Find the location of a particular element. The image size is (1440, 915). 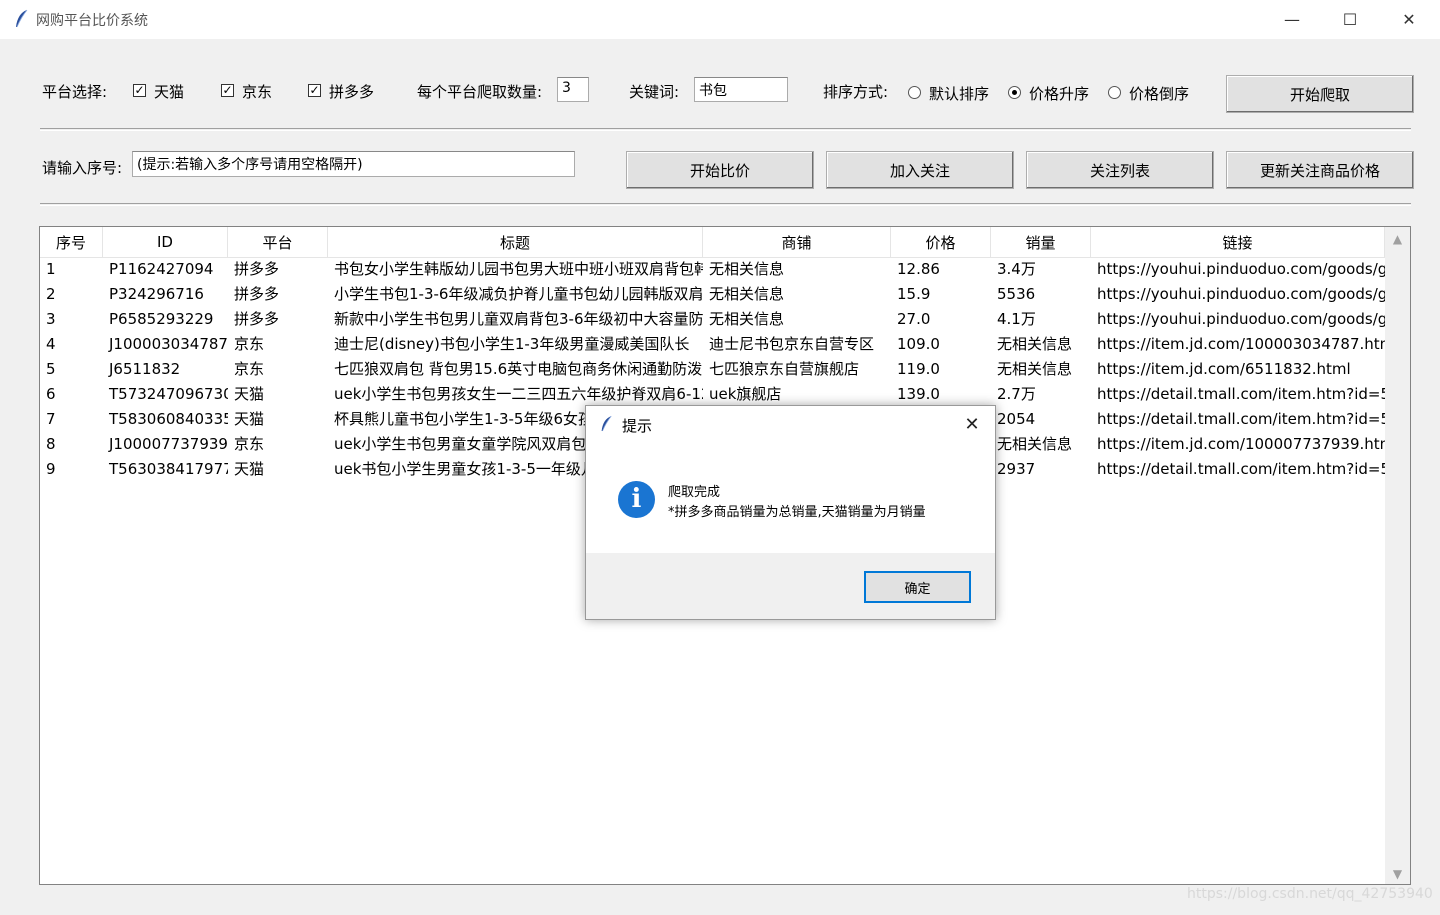

start-crawl-button: 开始爬取 is located at coordinates (1320, 94).